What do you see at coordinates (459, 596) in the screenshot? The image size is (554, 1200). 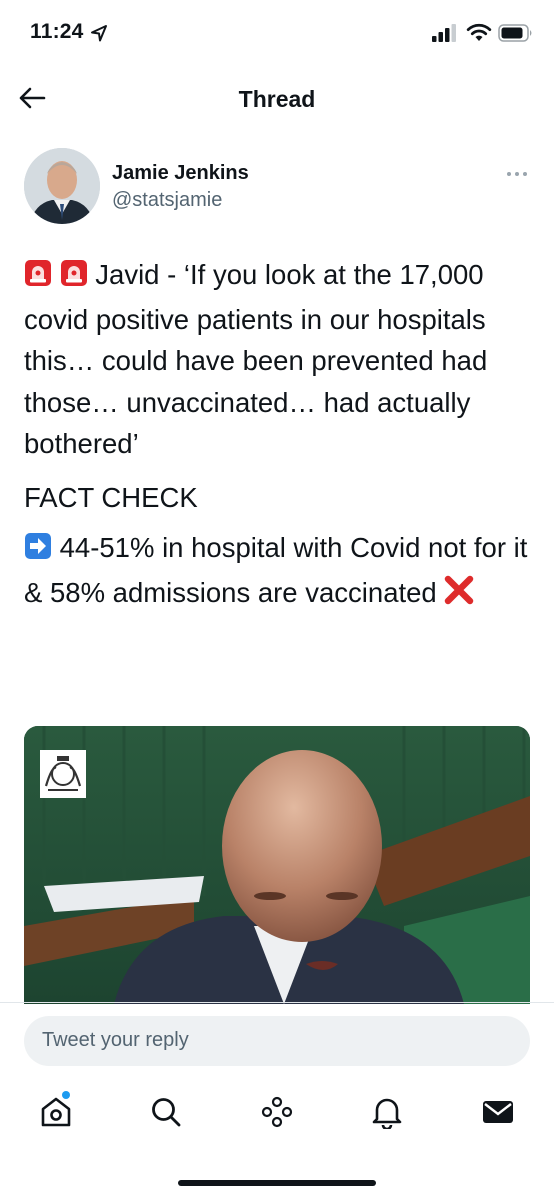 I see `cross-icon` at bounding box center [459, 596].